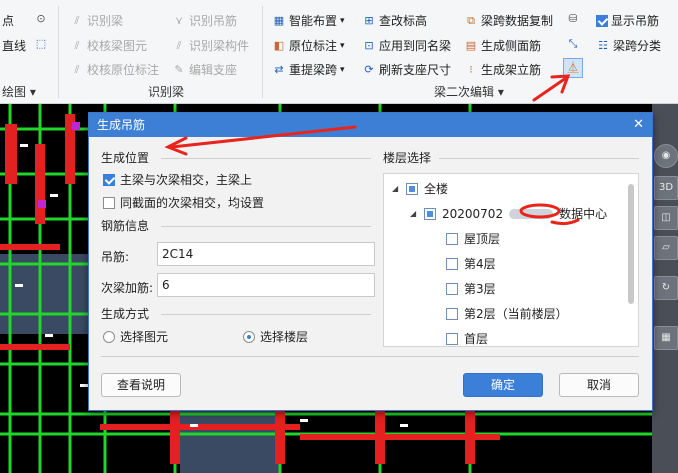 Image resolution: width=678 pixels, height=473 pixels. What do you see at coordinates (210, 45) in the screenshot?
I see `identify-component-button: ⫽ 识别梁构件` at bounding box center [210, 45].